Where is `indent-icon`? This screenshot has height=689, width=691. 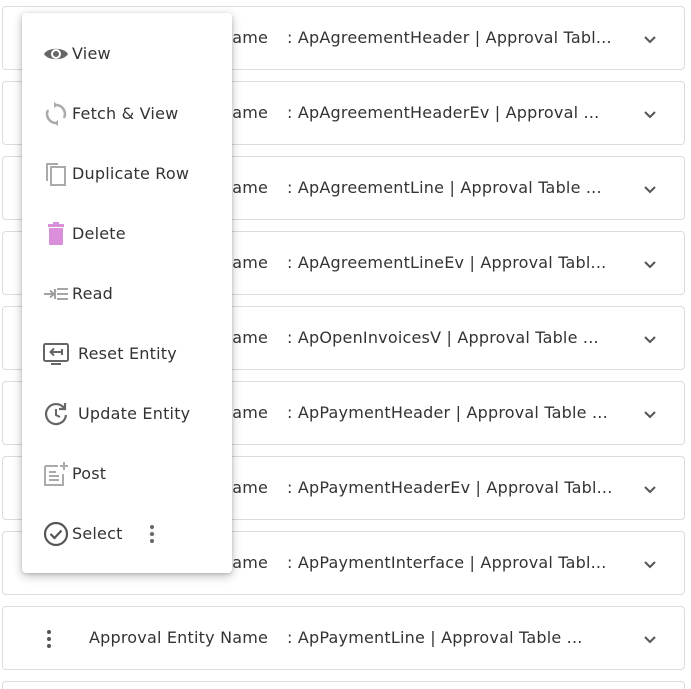
indent-icon is located at coordinates (56, 294).